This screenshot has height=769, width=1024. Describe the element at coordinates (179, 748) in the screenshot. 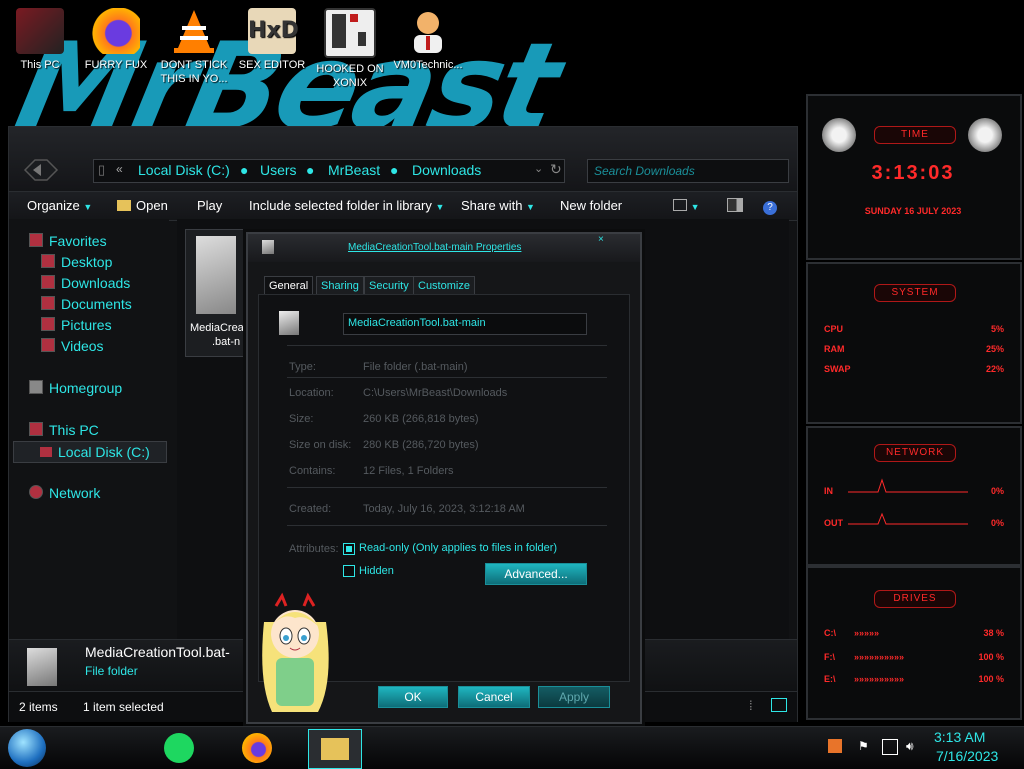

I see `spotify-taskbar-icon` at that location.